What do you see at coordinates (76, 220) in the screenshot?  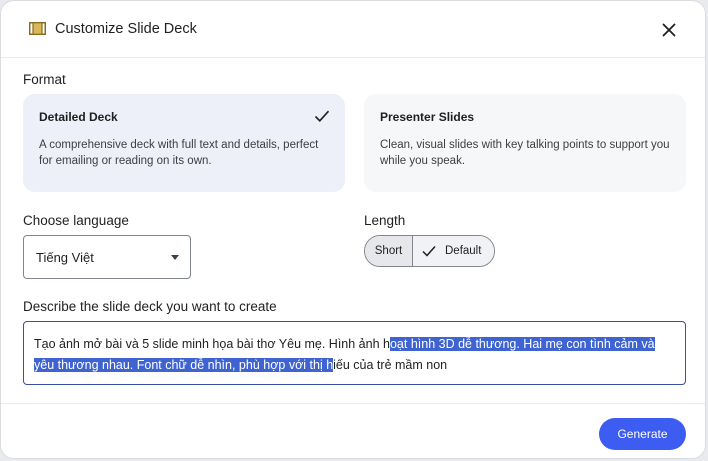 I see `language-label: Choose language` at bounding box center [76, 220].